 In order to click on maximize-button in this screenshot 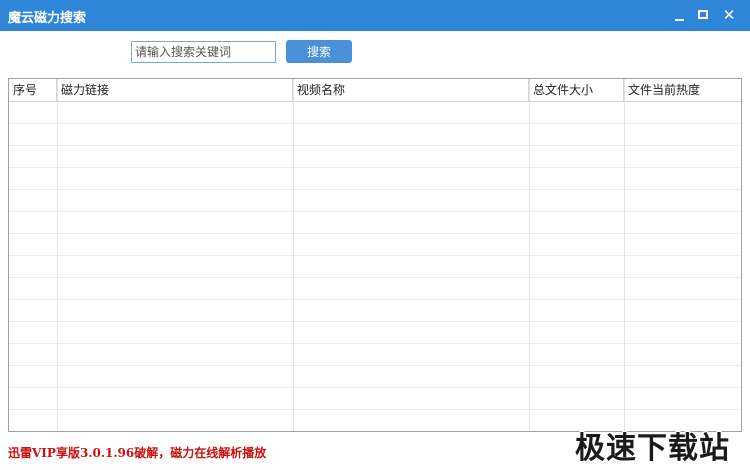, I will do `click(703, 15)`.